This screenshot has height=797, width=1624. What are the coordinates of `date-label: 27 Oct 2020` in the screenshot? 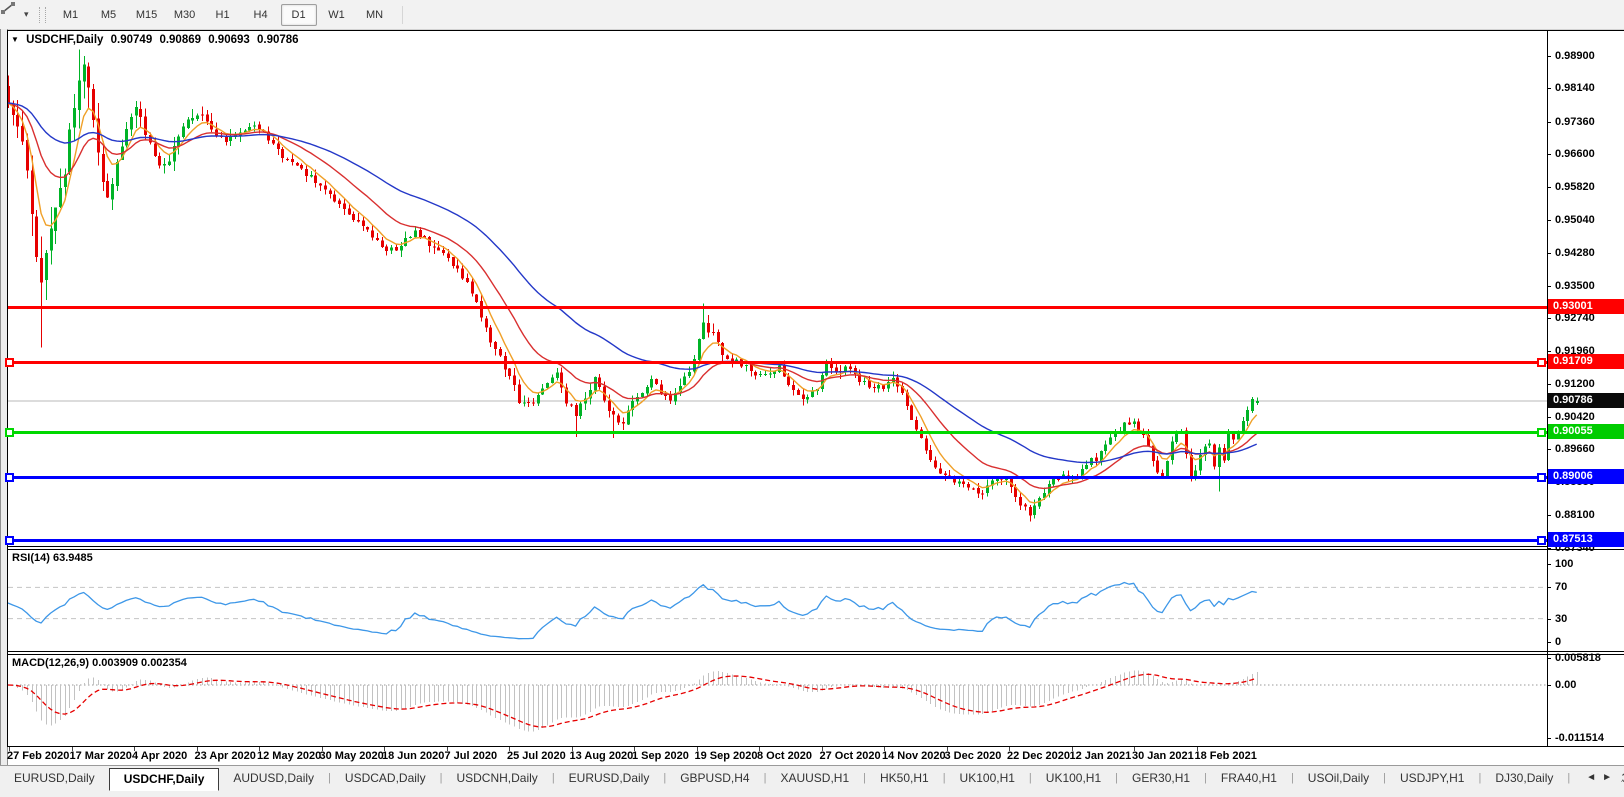 It's located at (850, 756).